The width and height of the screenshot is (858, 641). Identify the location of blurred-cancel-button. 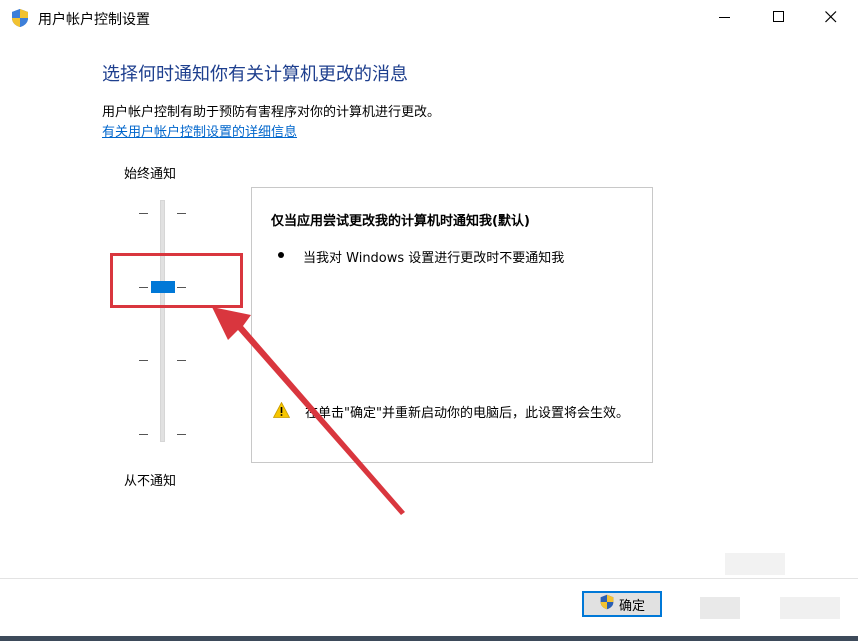
(720, 608).